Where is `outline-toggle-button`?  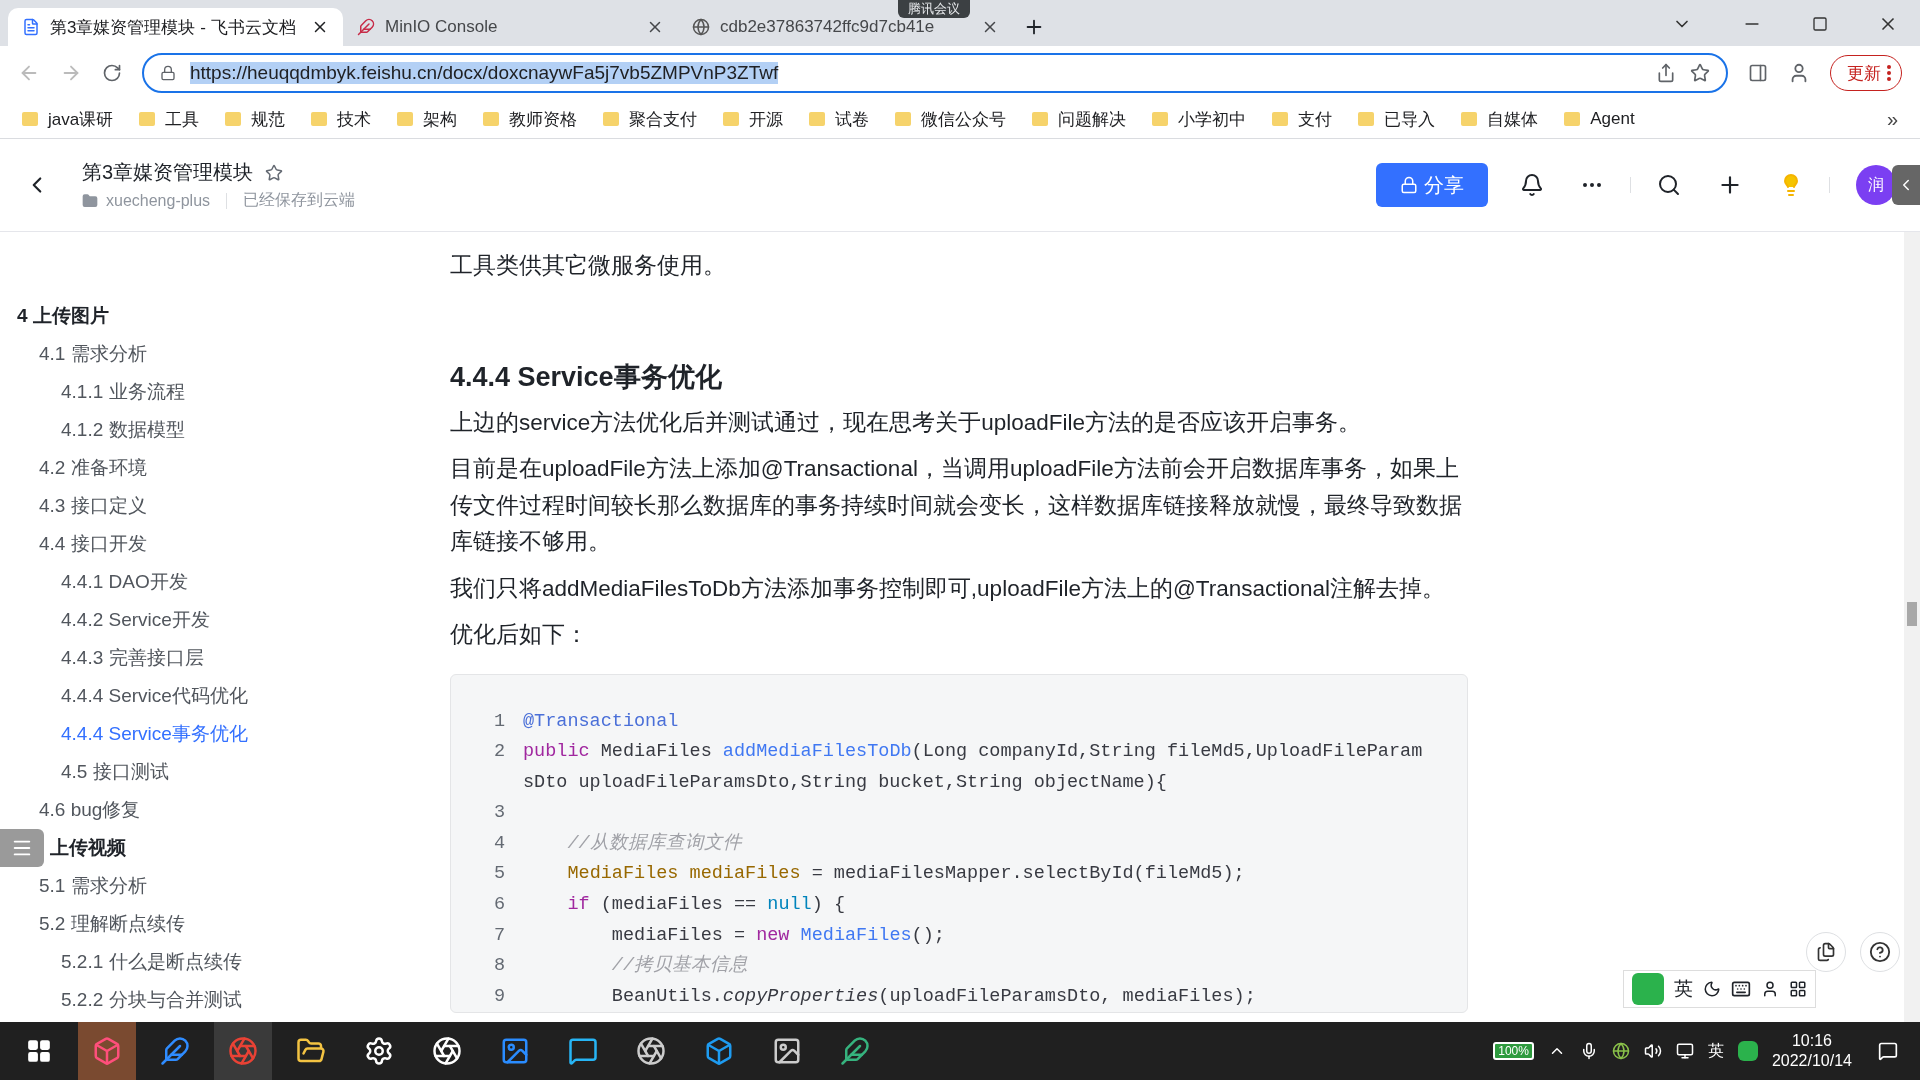 outline-toggle-button is located at coordinates (22, 848).